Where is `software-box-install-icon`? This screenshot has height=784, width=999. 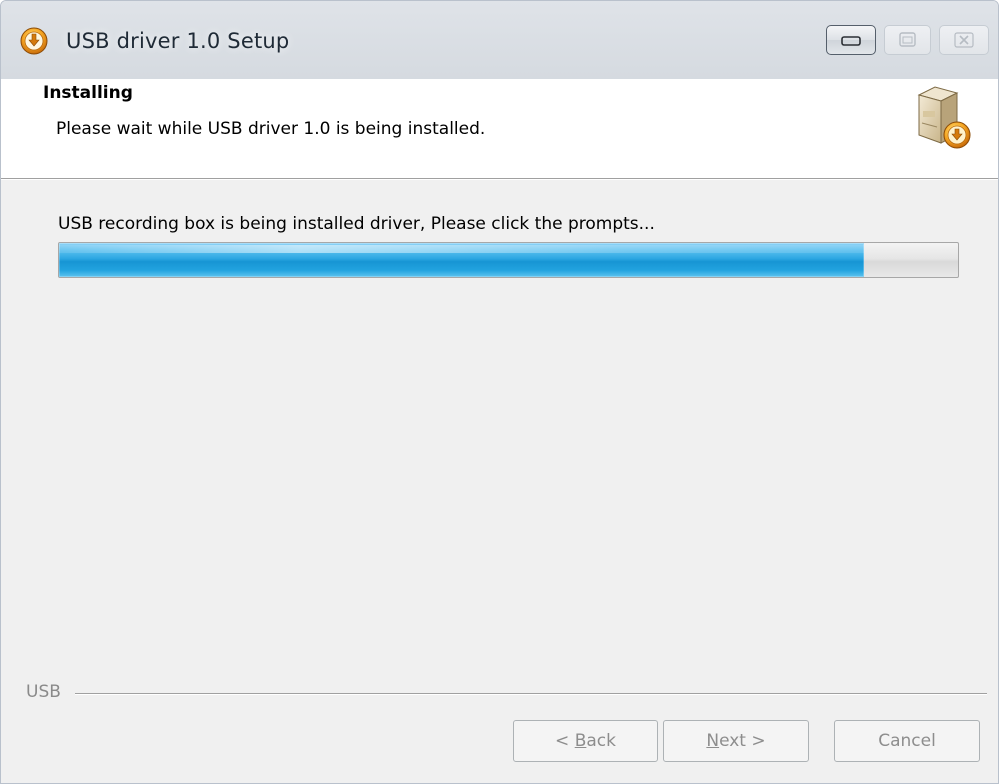
software-box-install-icon is located at coordinates (944, 117).